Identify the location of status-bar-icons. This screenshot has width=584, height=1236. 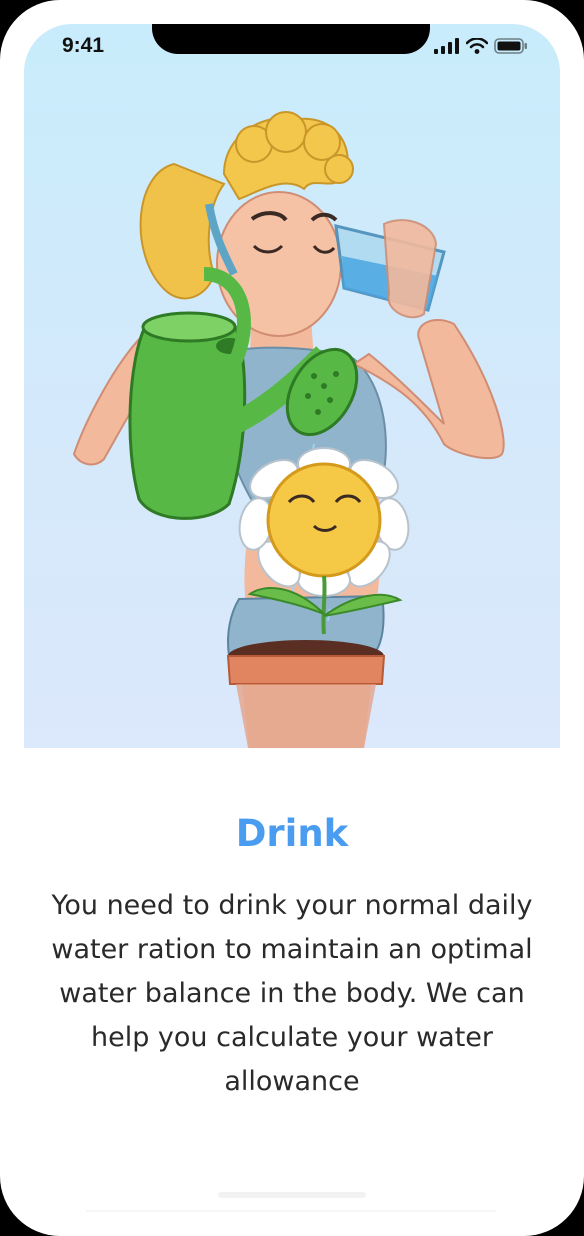
(481, 46).